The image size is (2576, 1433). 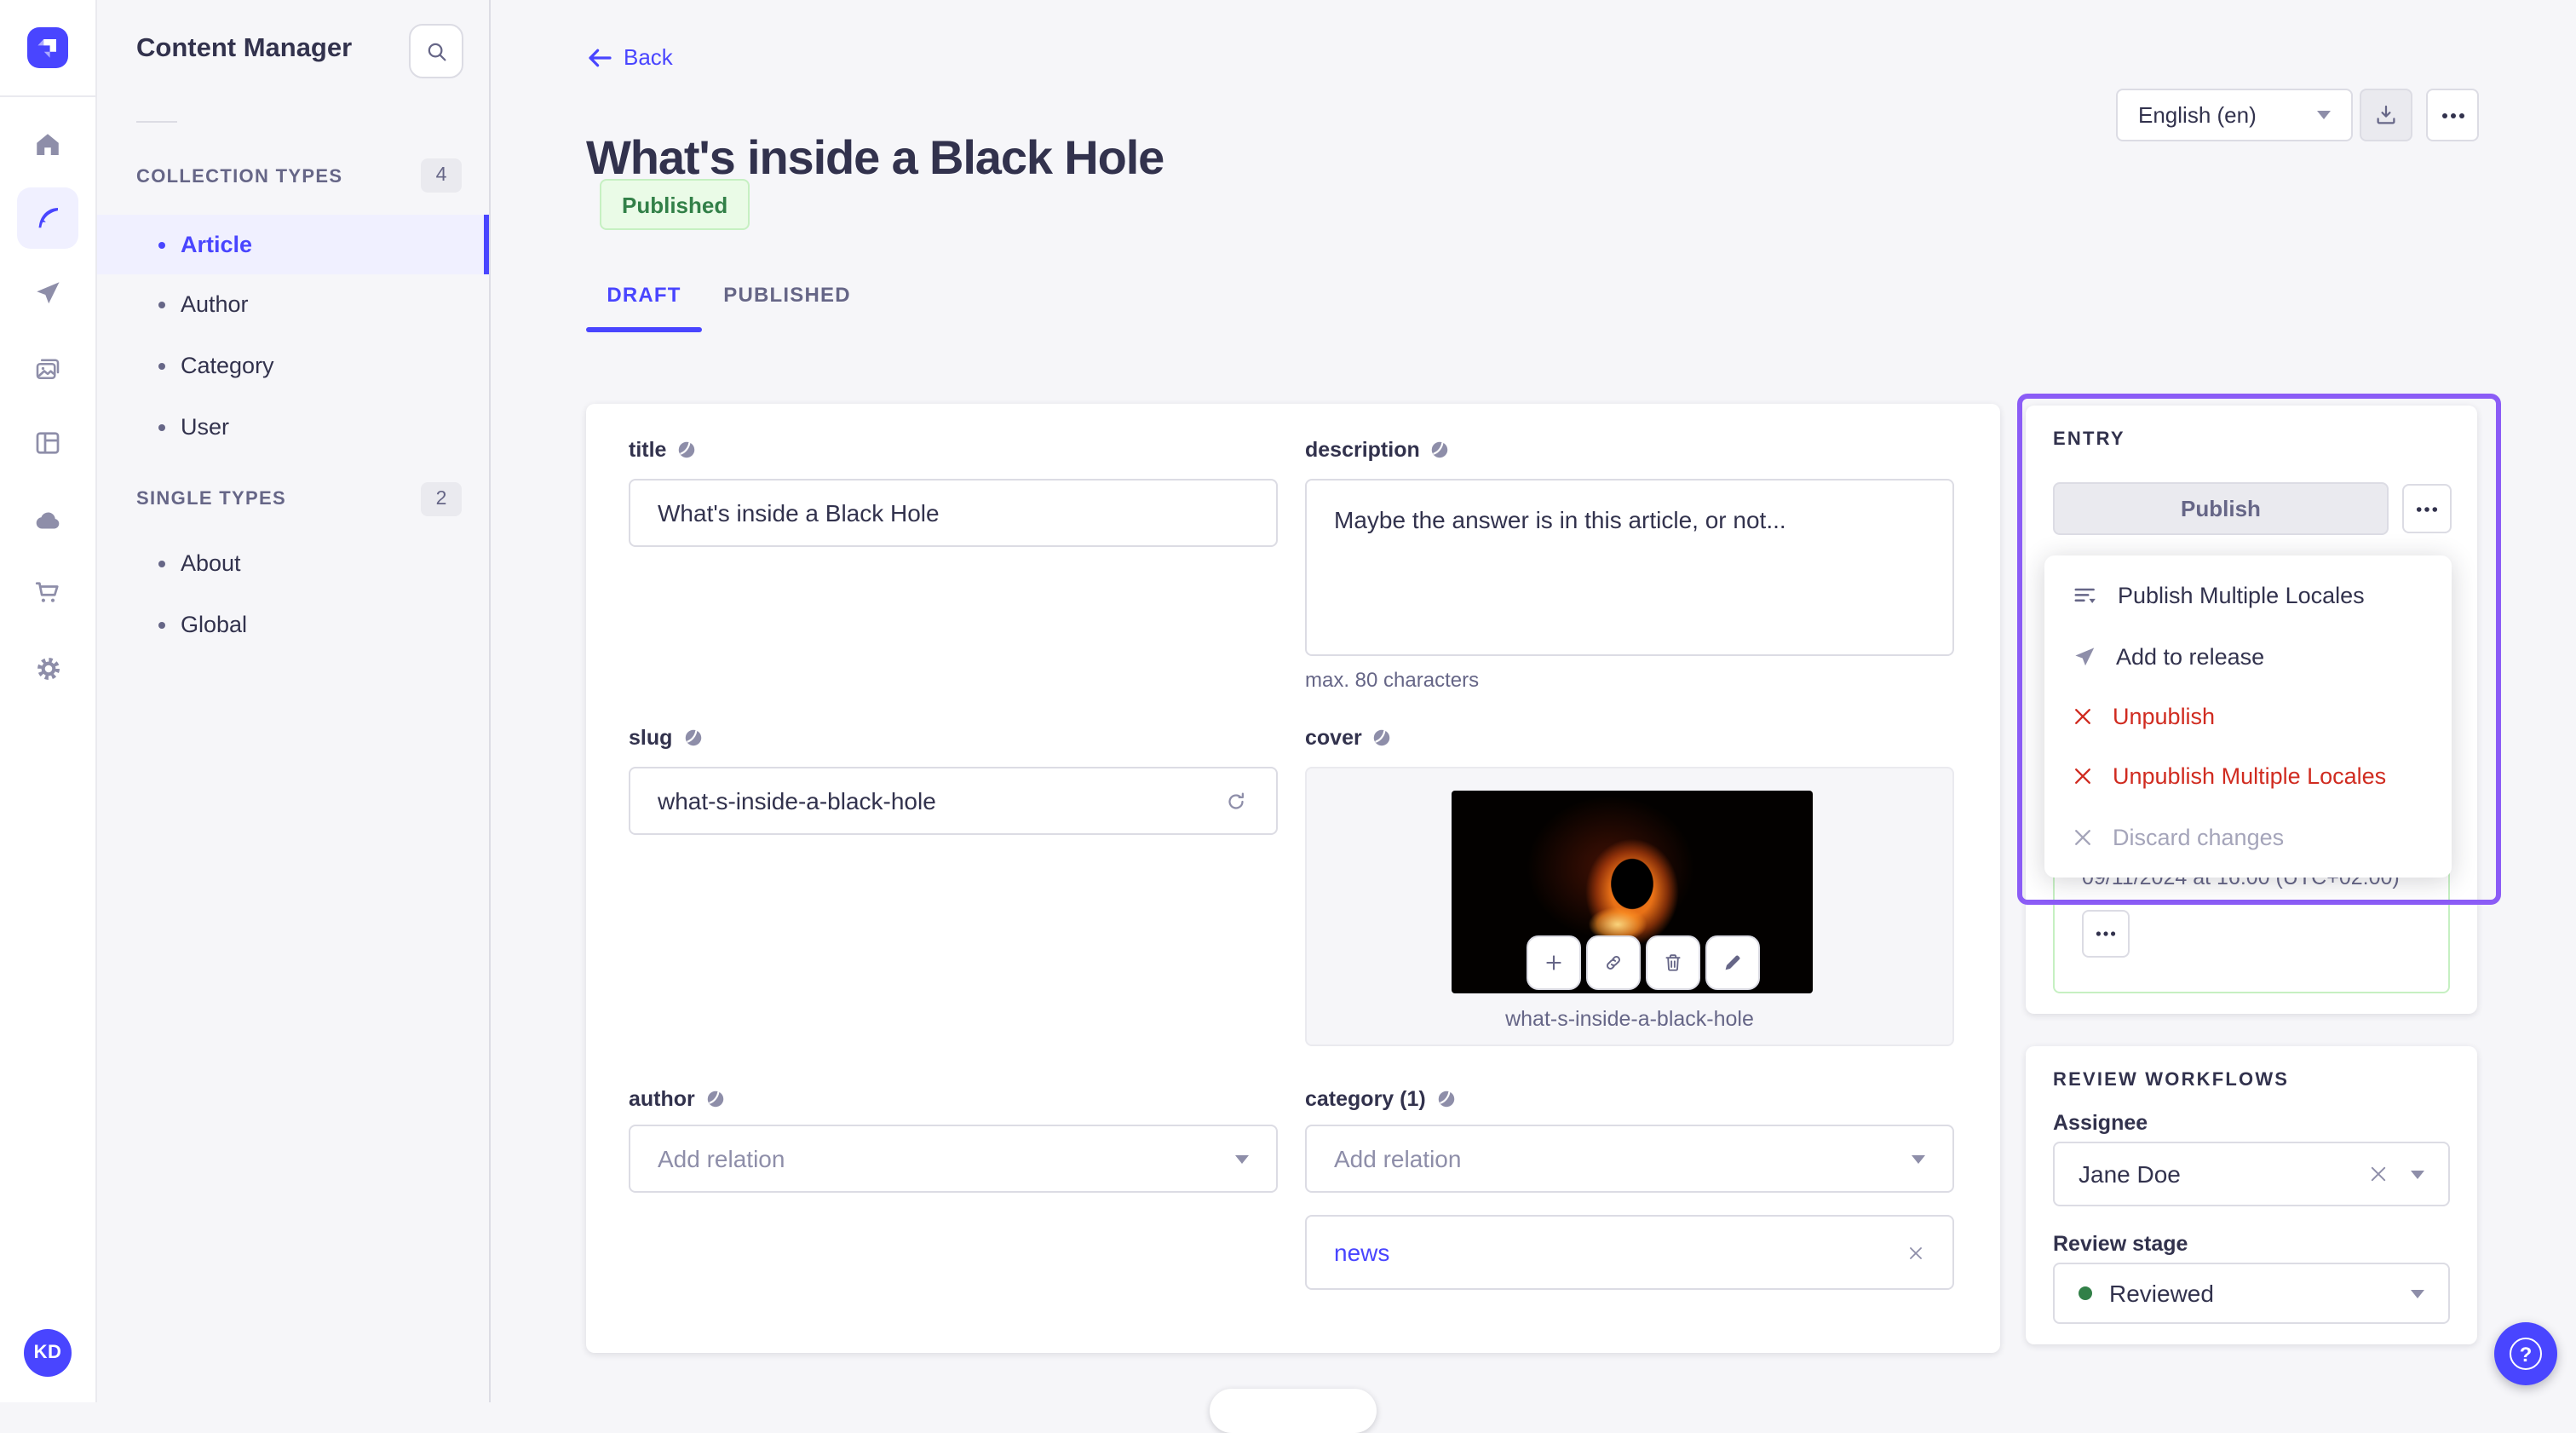 I want to click on cover-toolbar, so click(x=1644, y=962).